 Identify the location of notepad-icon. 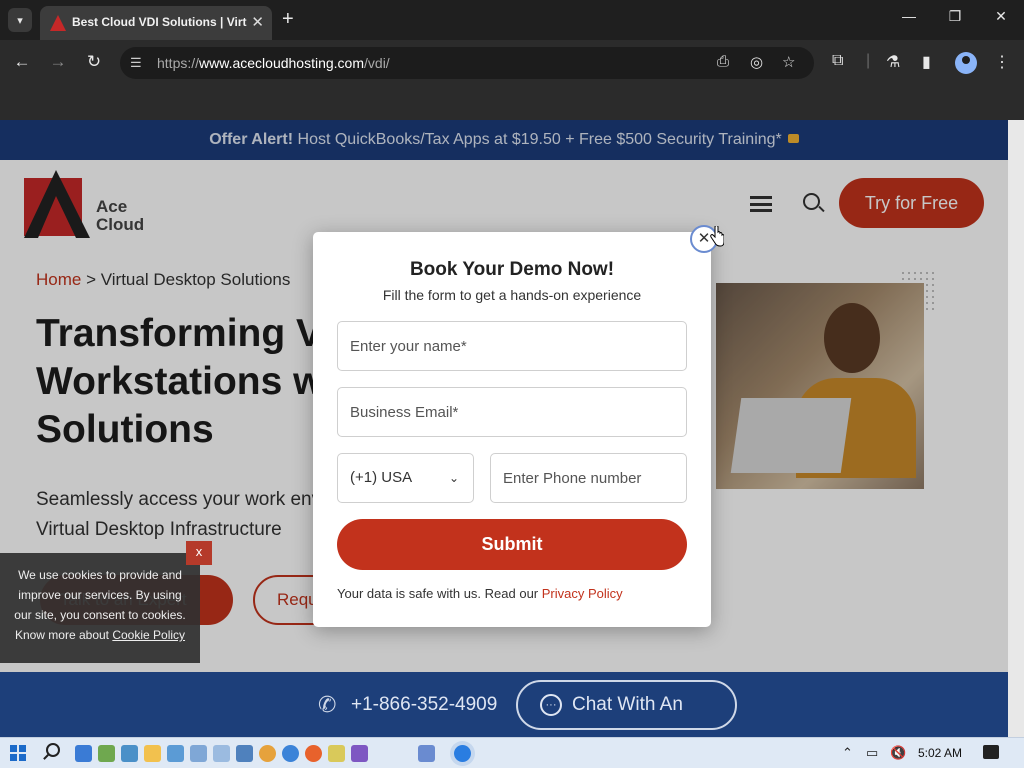
(336, 753).